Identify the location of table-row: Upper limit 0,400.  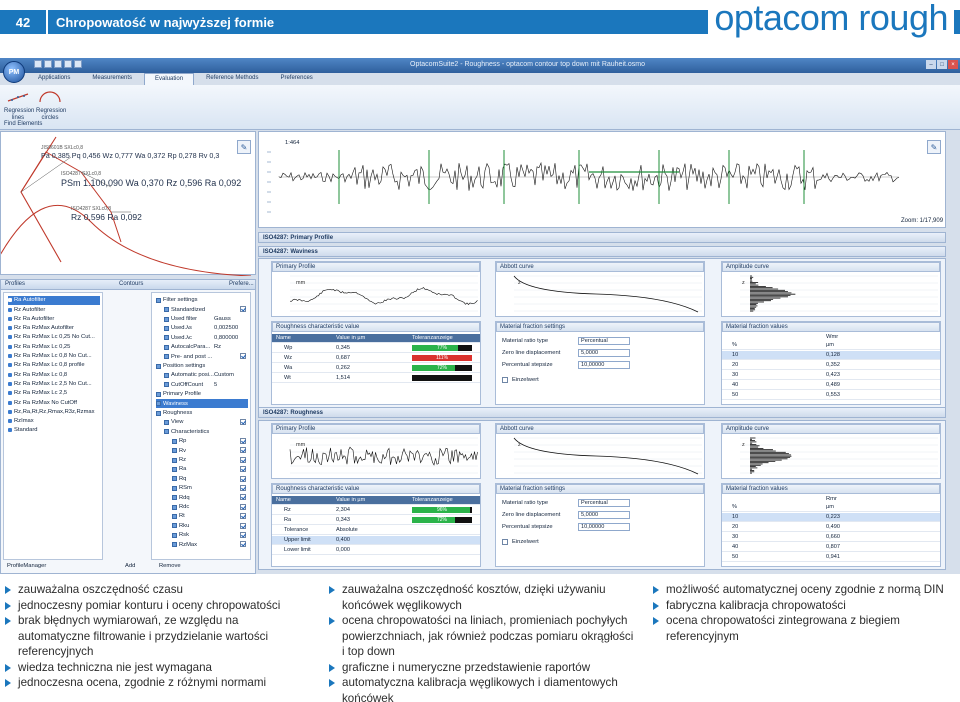
(376, 540).